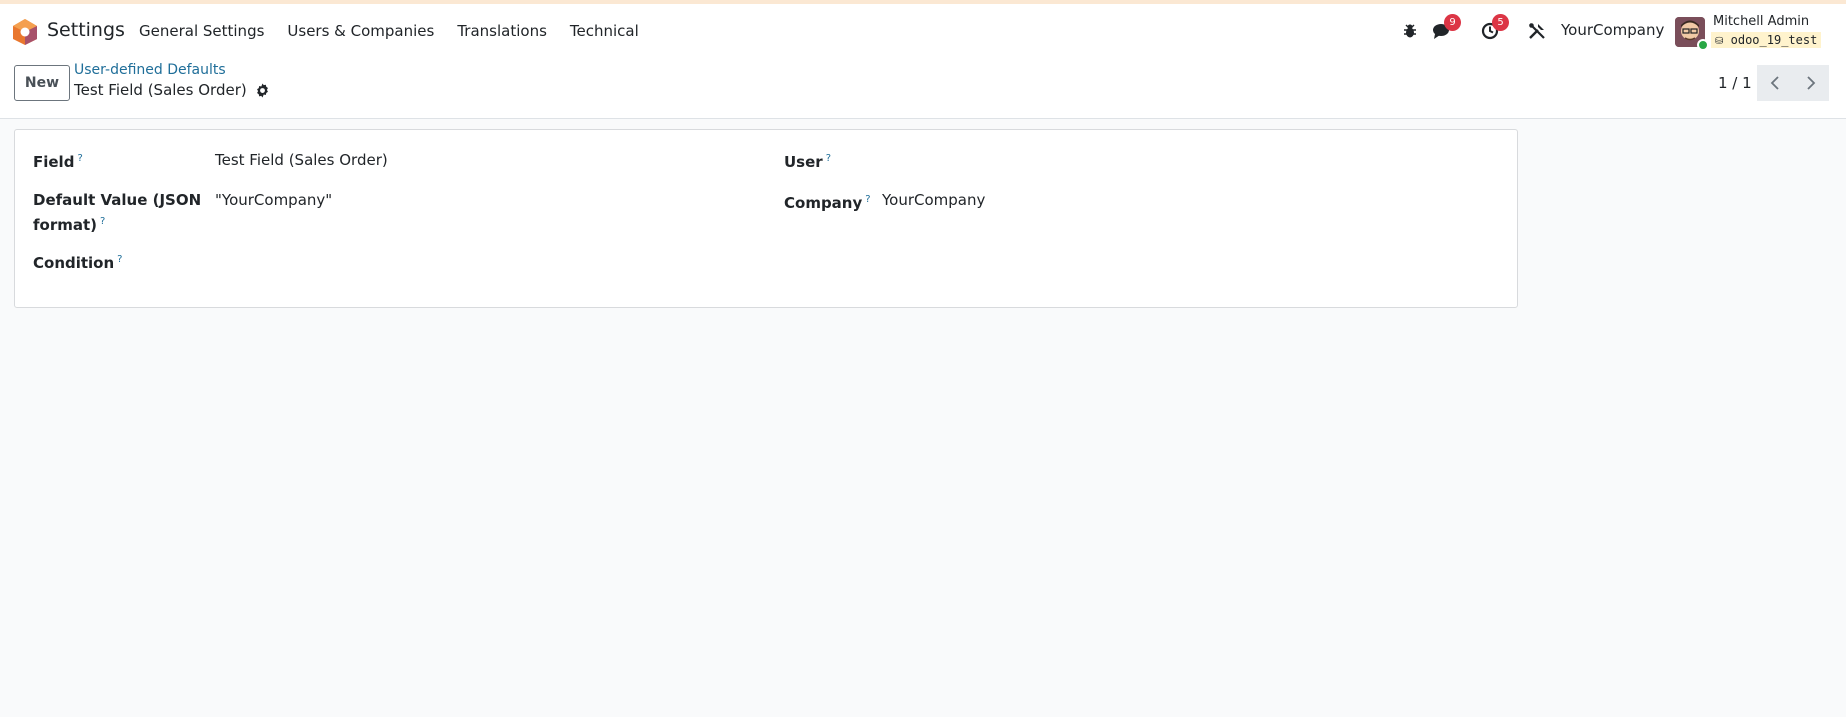 Image resolution: width=1846 pixels, height=717 pixels. I want to click on database-name: ⛁ odoo_19_test, so click(1766, 40).